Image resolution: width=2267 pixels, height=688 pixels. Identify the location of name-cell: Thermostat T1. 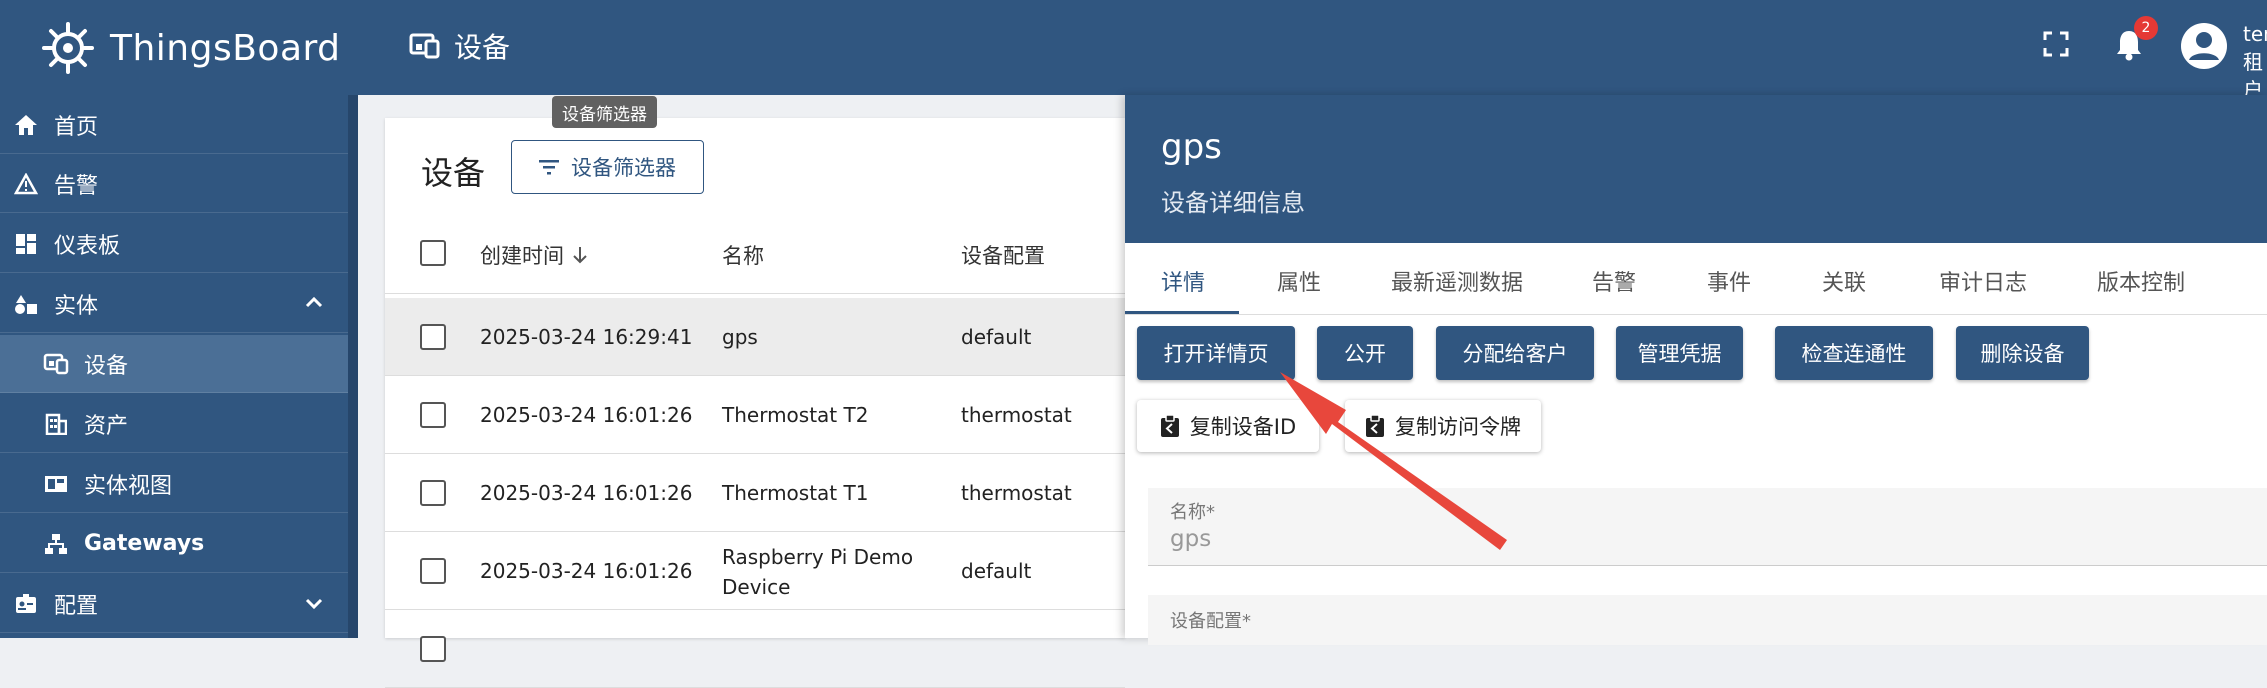
(795, 493).